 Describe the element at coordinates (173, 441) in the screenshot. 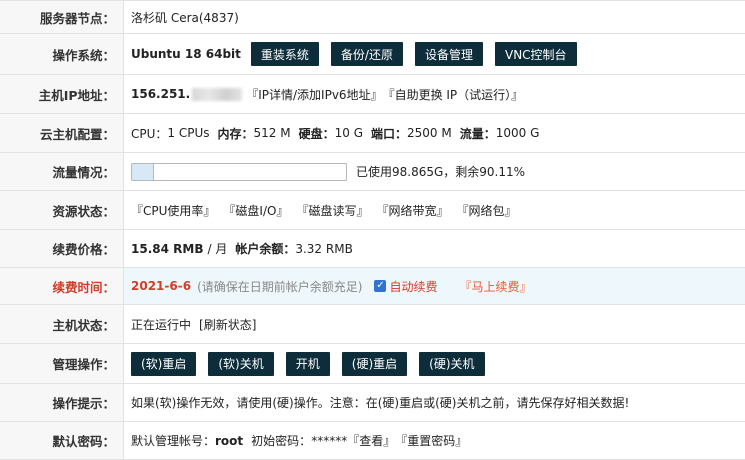

I see `account-label: 默认管理帐号：` at that location.